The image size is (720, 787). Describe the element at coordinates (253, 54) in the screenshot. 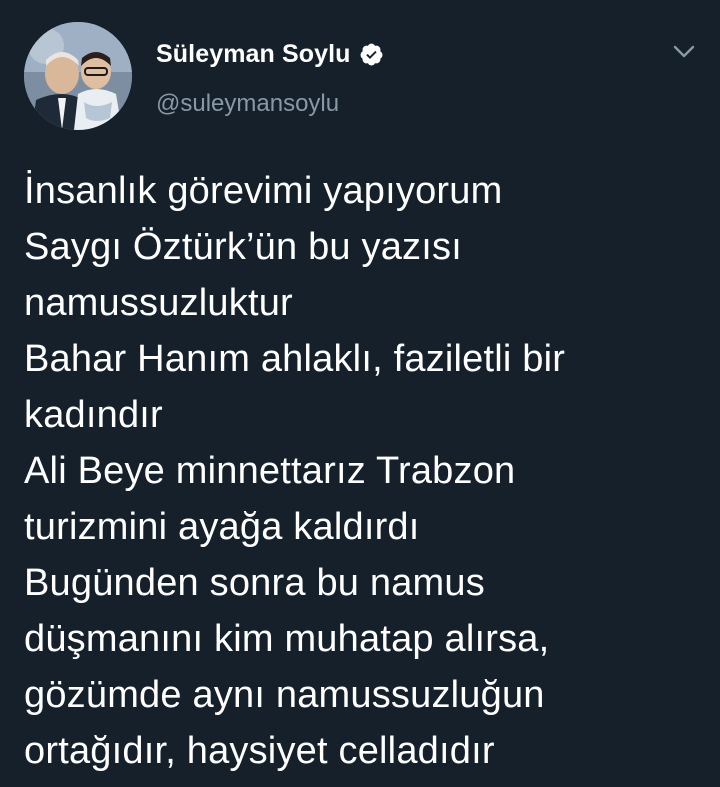

I see `display-name: Süleyman Soylu` at that location.